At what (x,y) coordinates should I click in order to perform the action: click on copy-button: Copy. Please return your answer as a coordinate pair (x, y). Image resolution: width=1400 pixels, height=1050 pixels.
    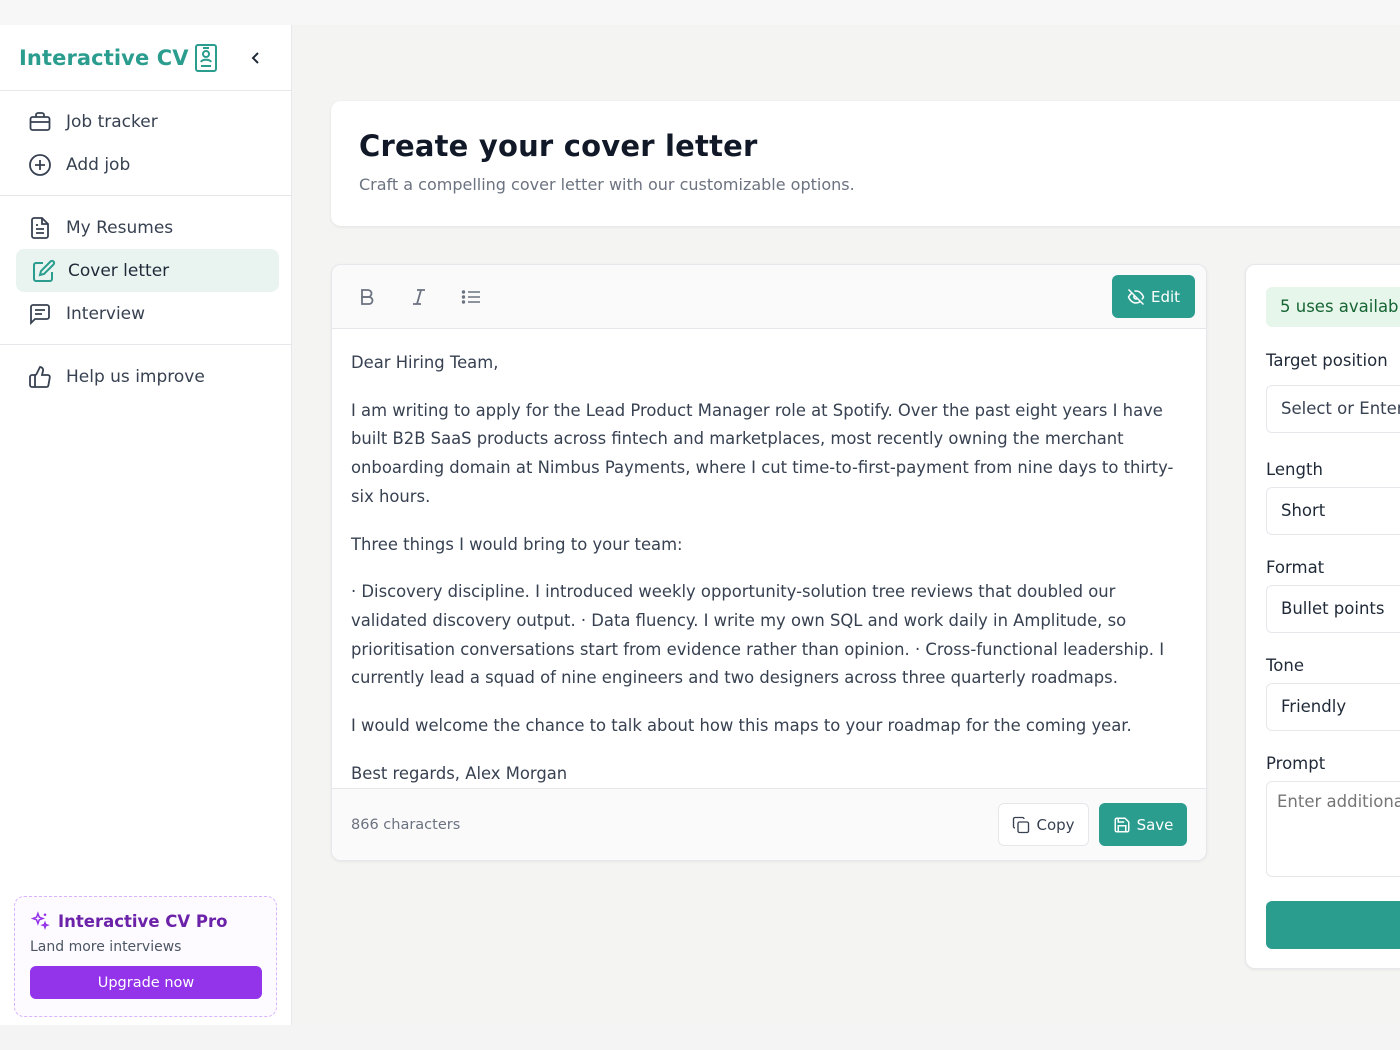
    Looking at the image, I should click on (1043, 824).